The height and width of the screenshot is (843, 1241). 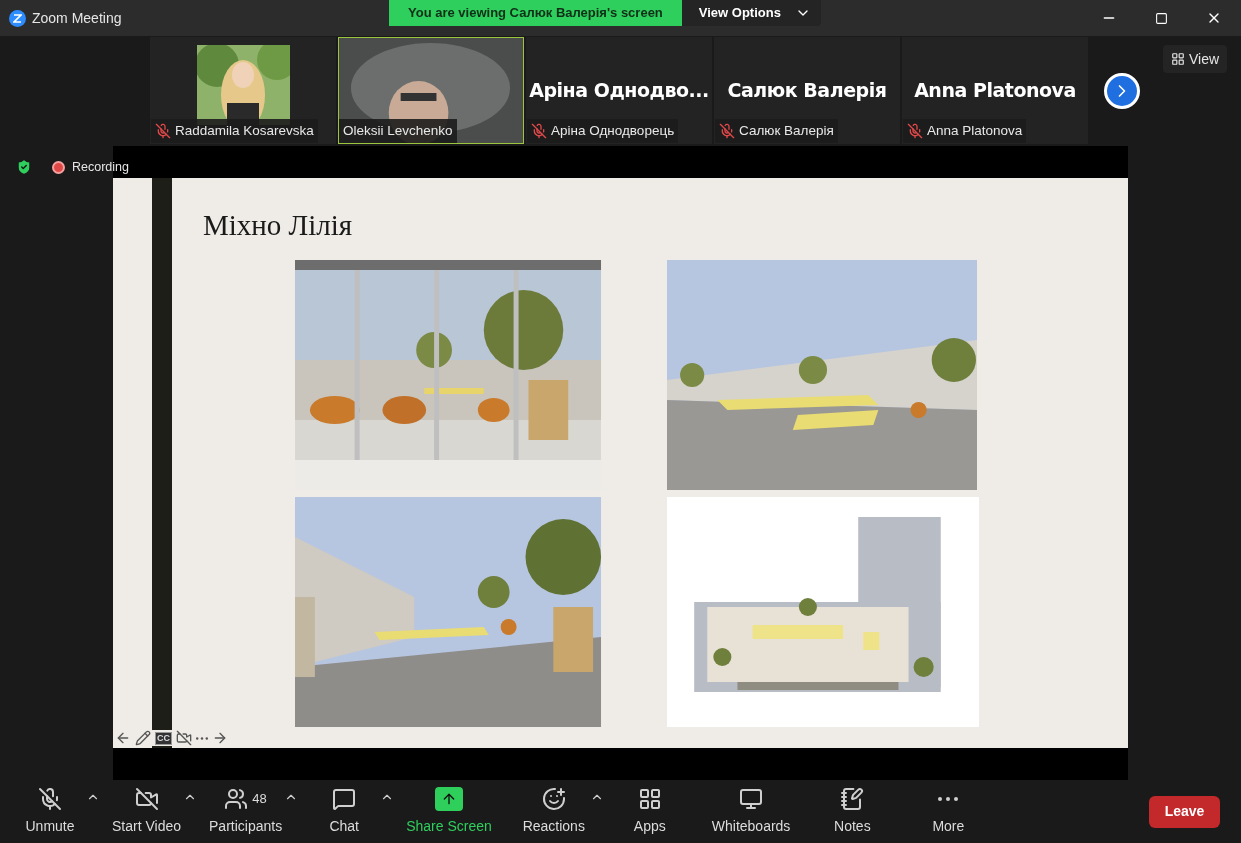 I want to click on toolbar-button: Share Screen, so click(x=449, y=811).